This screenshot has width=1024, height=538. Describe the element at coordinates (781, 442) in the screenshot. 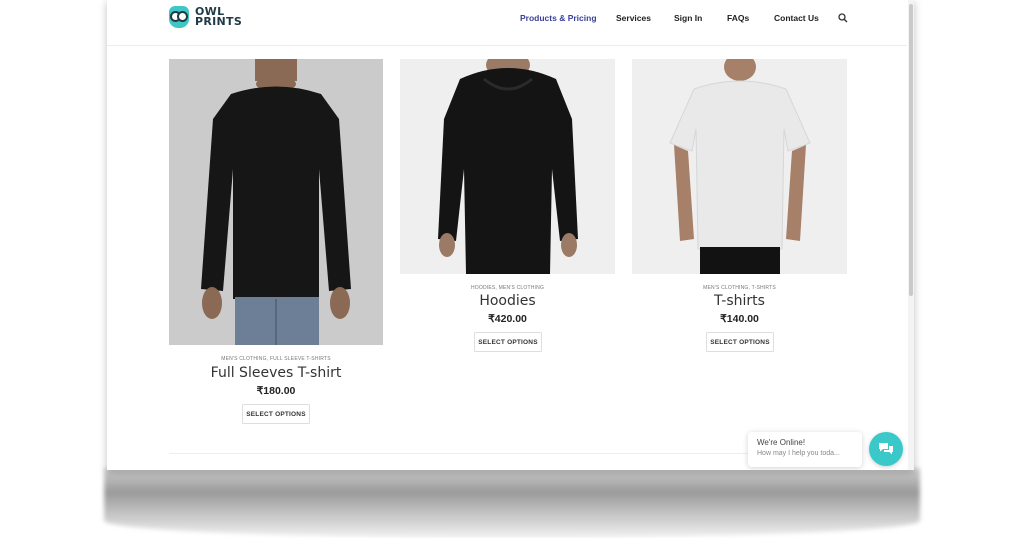

I see `chat-title: We're Online!` at that location.